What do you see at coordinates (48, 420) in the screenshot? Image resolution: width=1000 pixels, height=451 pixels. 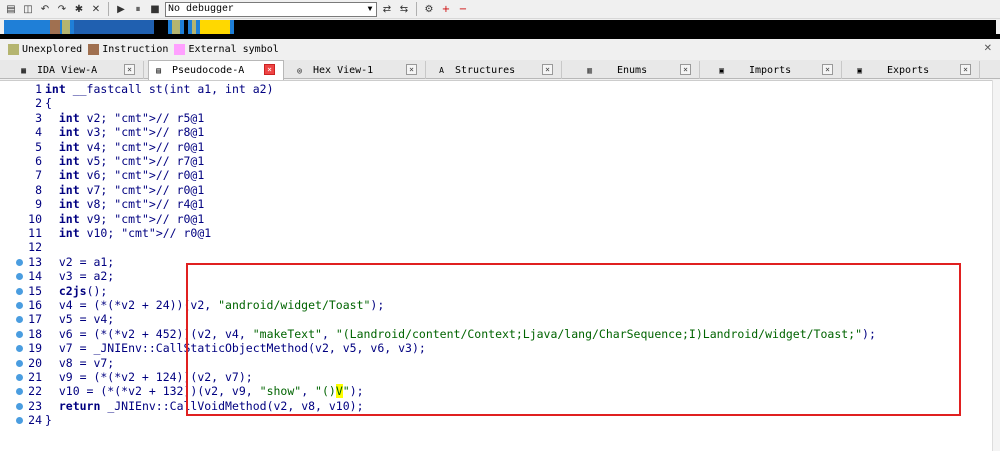 I see `code-text: }` at bounding box center [48, 420].